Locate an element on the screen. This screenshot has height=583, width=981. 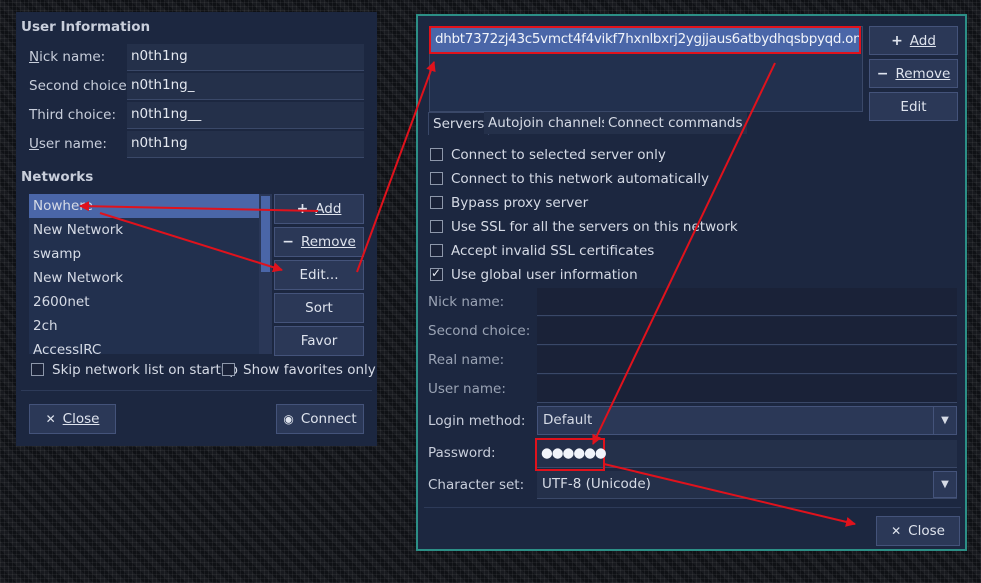
connect-automatically-checkbox: Connect to this network automatically is located at coordinates (569, 179).